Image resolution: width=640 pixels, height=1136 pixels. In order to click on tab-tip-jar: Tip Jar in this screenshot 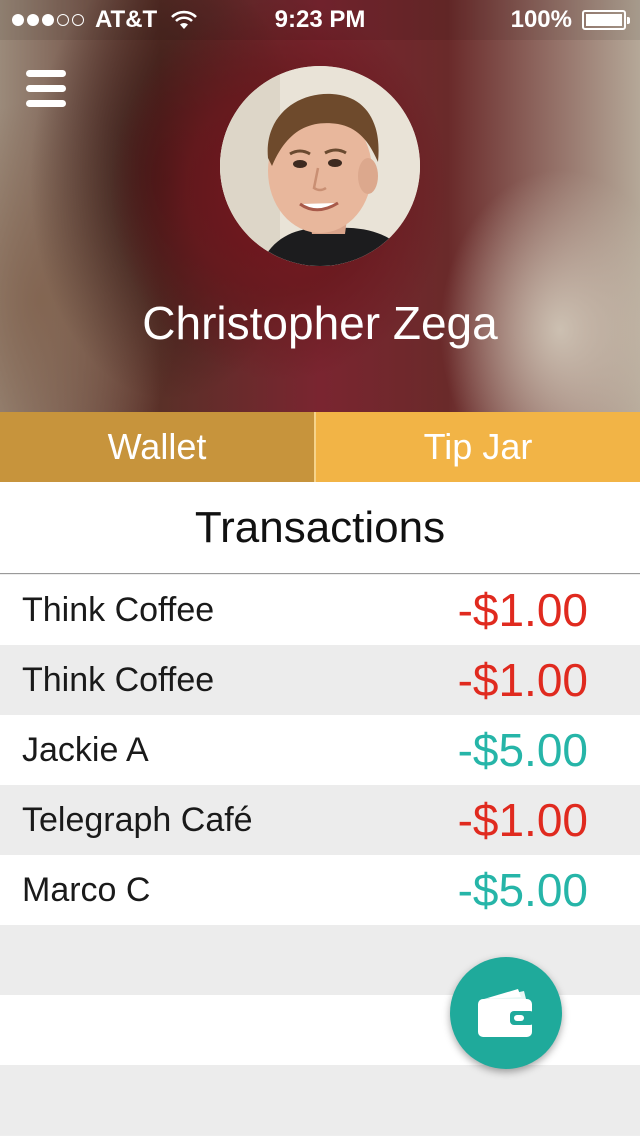, I will do `click(478, 447)`.